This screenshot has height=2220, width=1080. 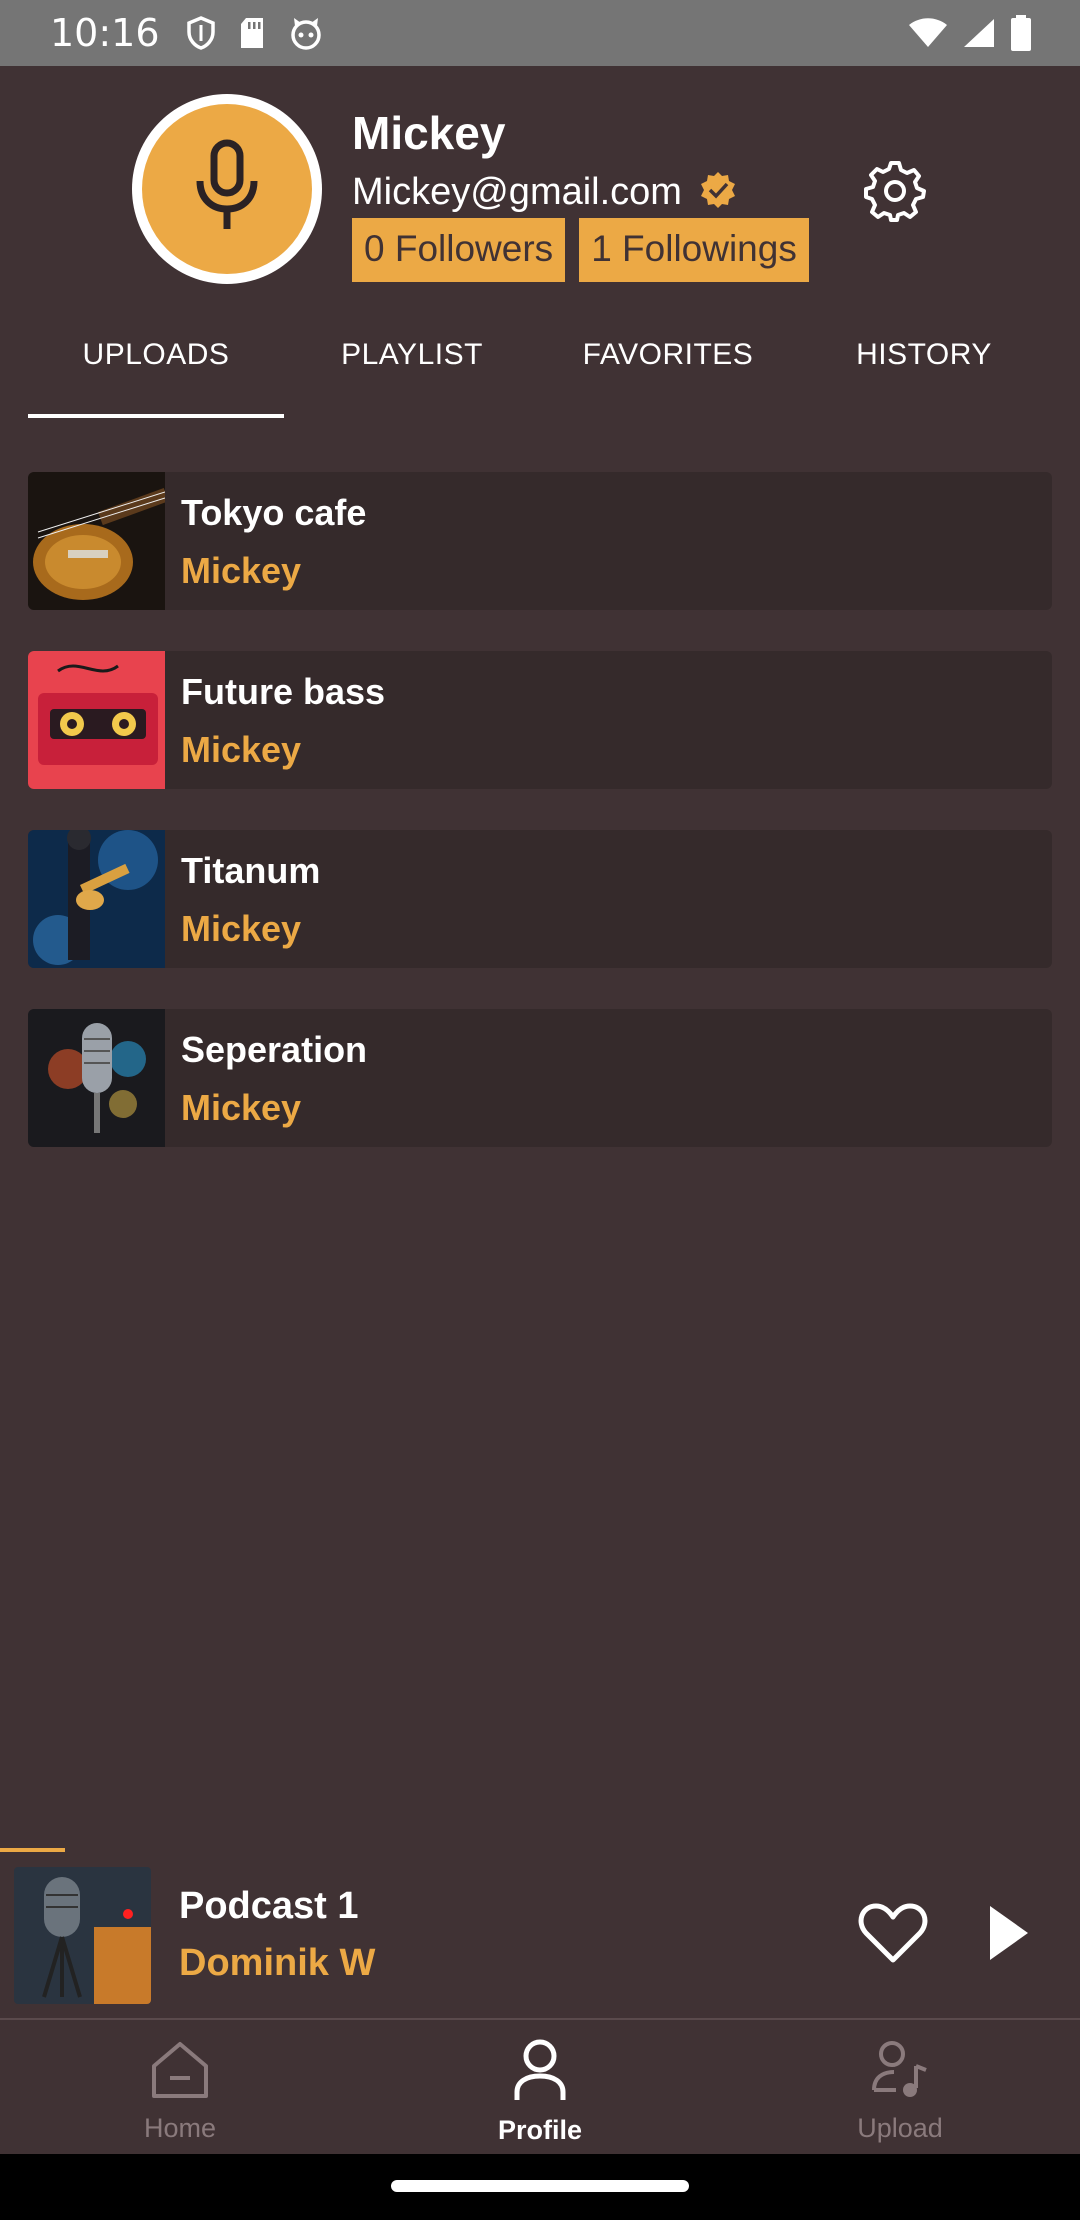 What do you see at coordinates (82, 1935) in the screenshot?
I see `now-playing-thumbnail` at bounding box center [82, 1935].